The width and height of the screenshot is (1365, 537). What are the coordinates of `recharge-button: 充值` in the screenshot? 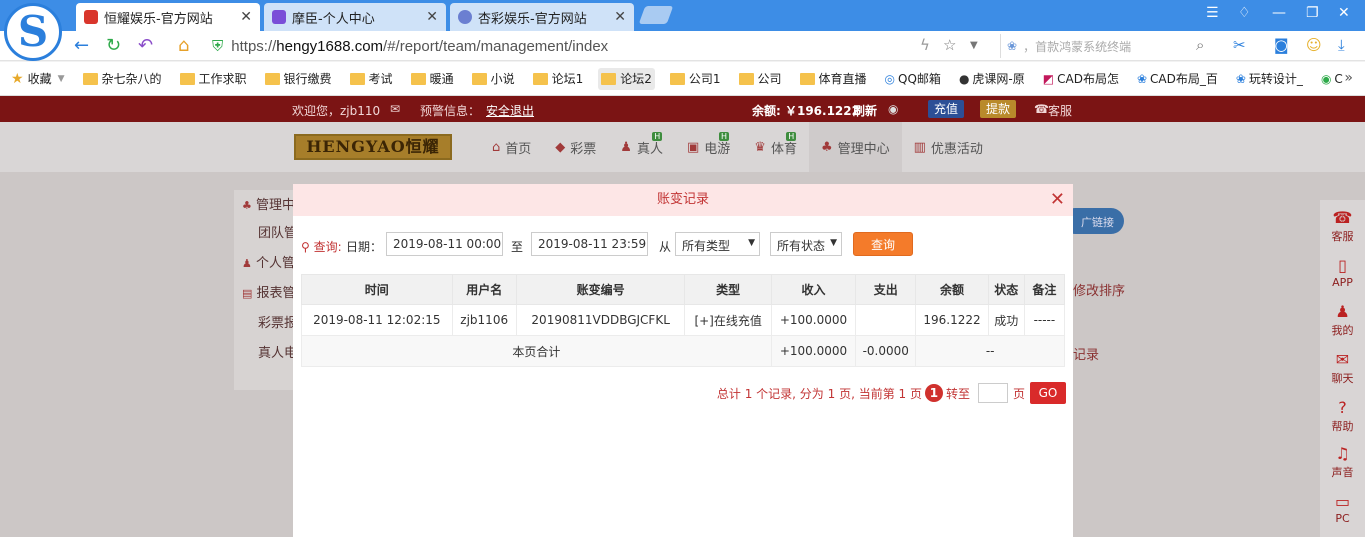 It's located at (946, 109).